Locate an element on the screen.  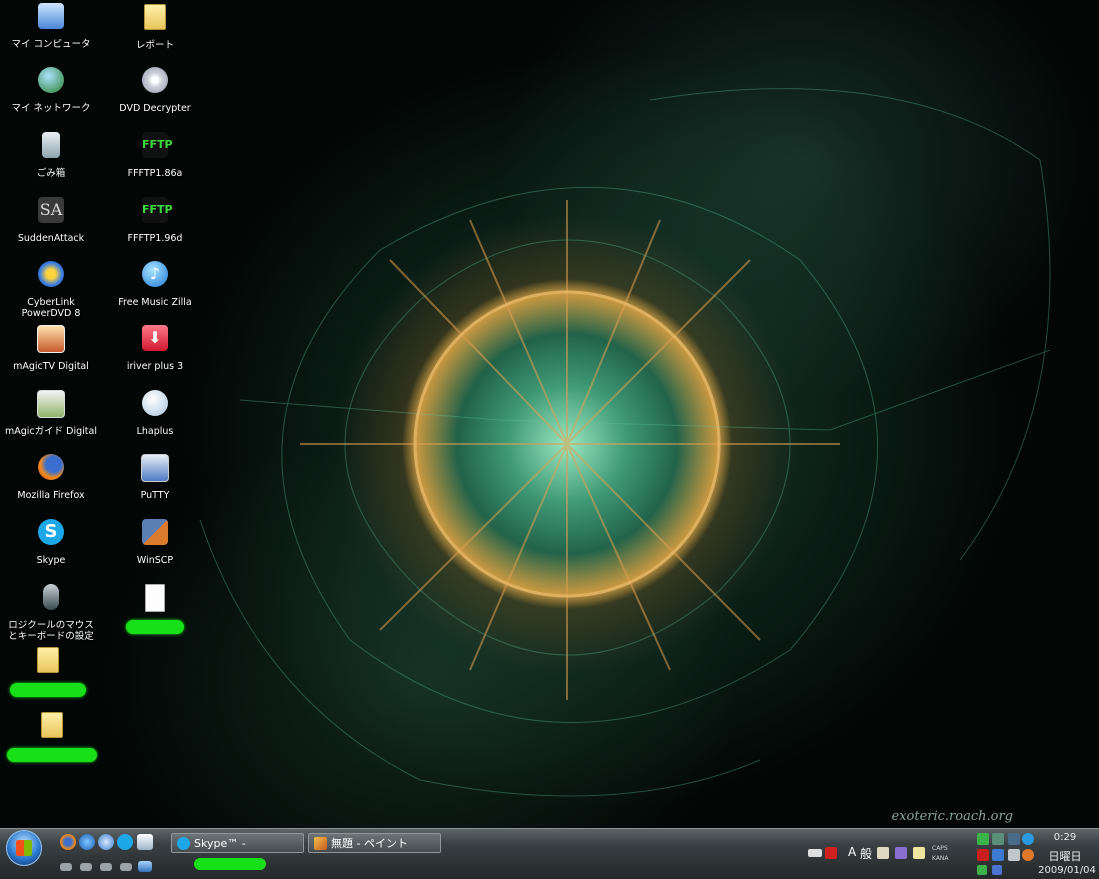
kana-indicator: KANA is located at coordinates (940, 858).